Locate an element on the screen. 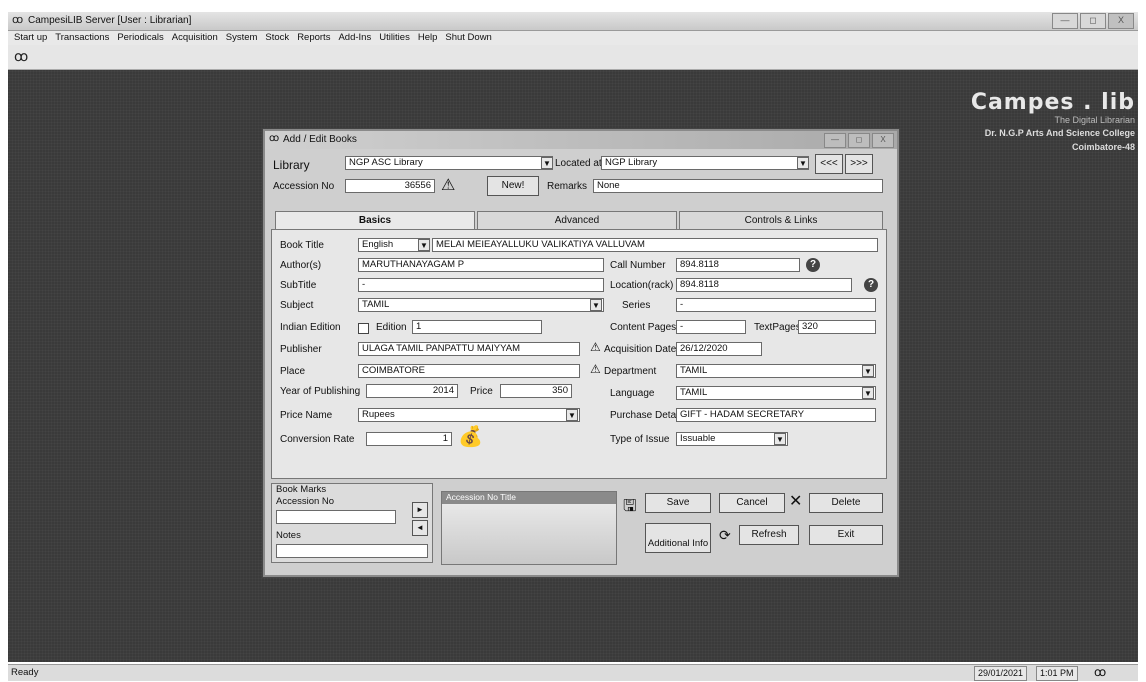  additional-info-button: Additional Info is located at coordinates (678, 538).